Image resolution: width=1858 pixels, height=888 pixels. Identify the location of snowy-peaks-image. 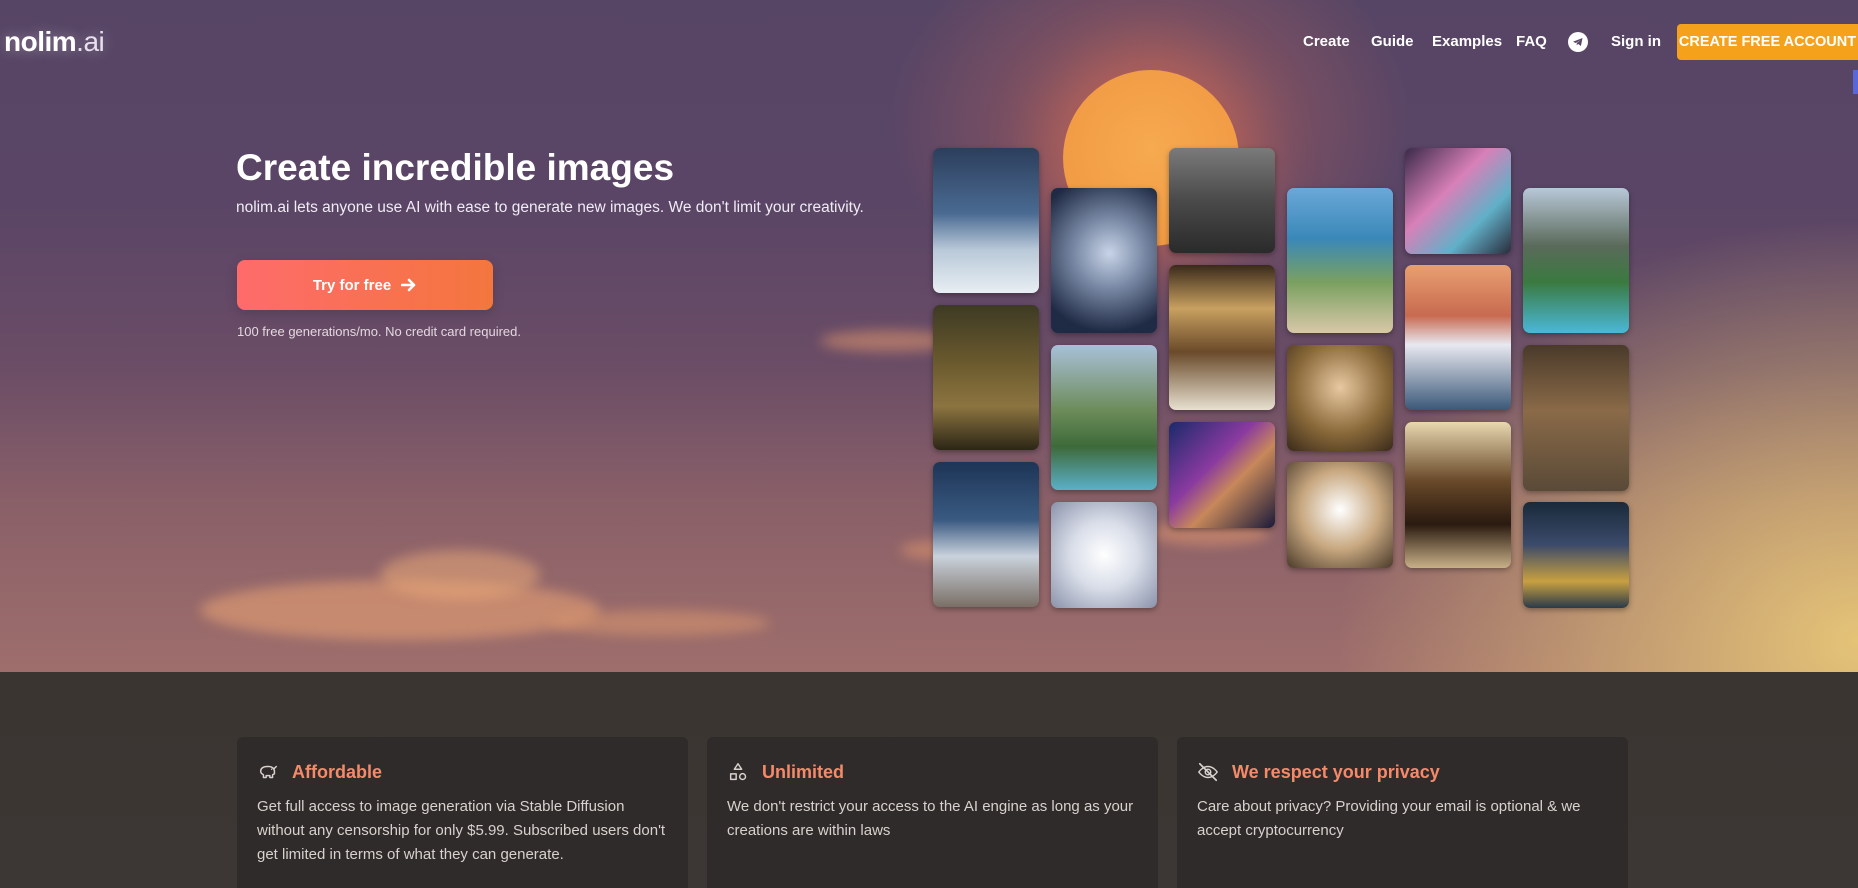
(986, 534).